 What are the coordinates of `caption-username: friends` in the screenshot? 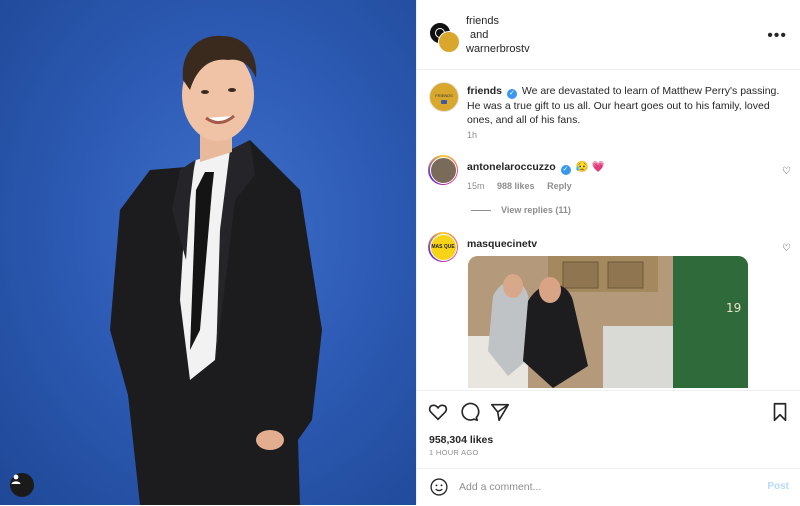 It's located at (484, 91).